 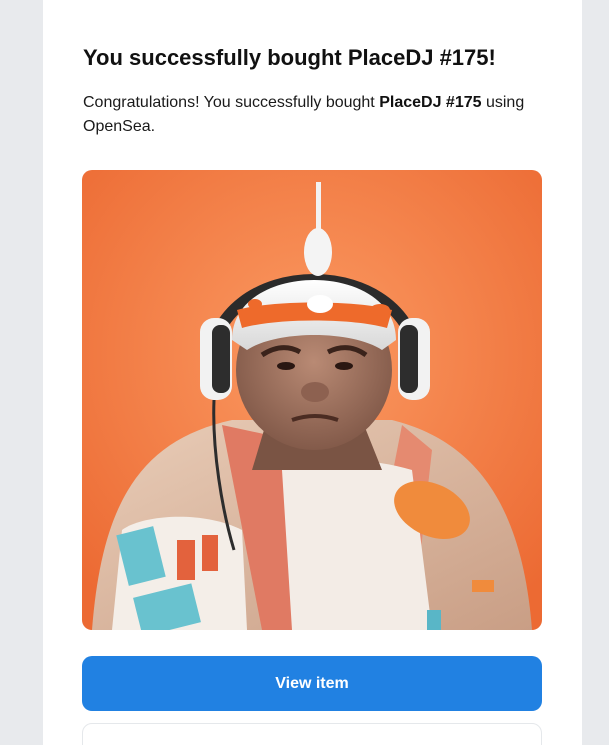 What do you see at coordinates (315, 392) in the screenshot?
I see `nose` at bounding box center [315, 392].